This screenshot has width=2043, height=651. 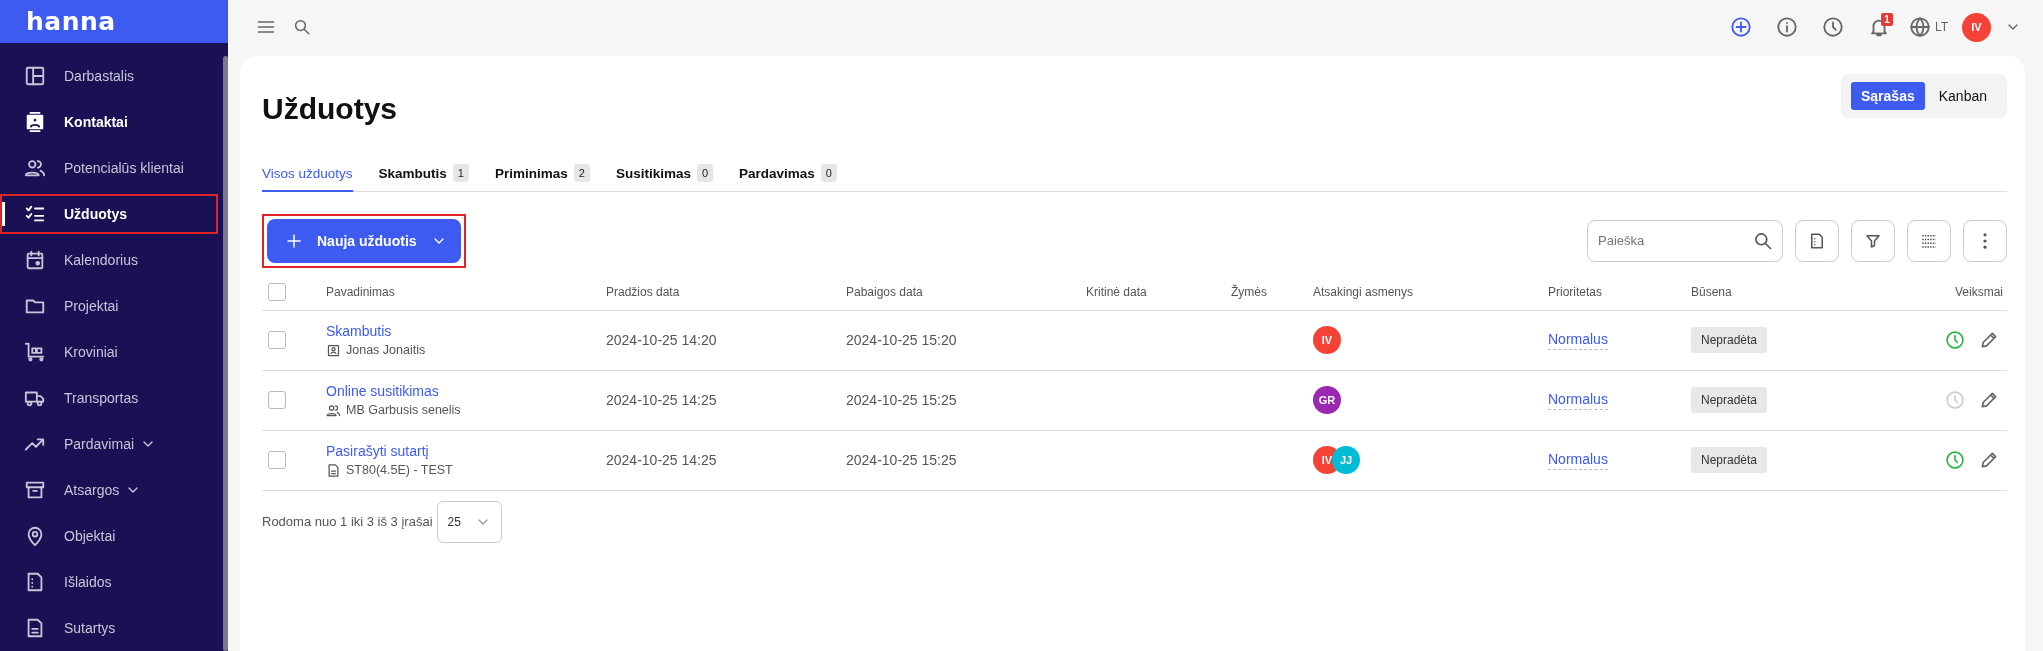 I want to click on more-icon, so click(x=1985, y=240).